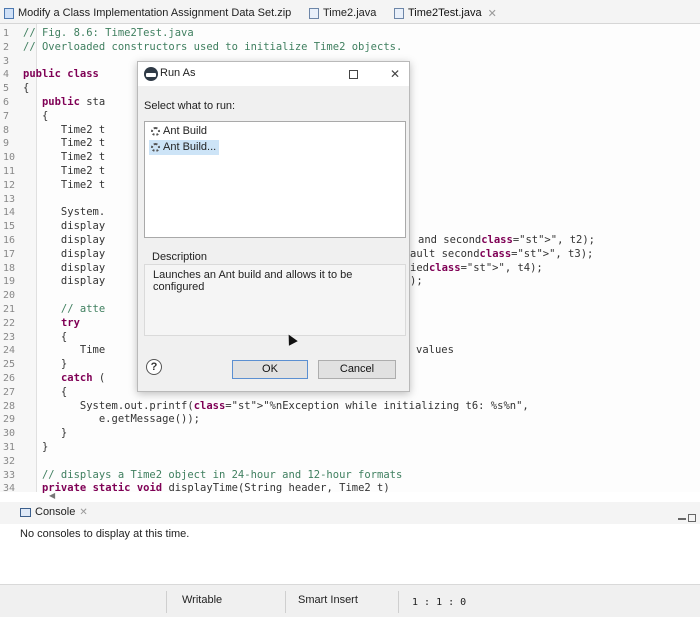  I want to click on code-text: Time, so click(64, 350).